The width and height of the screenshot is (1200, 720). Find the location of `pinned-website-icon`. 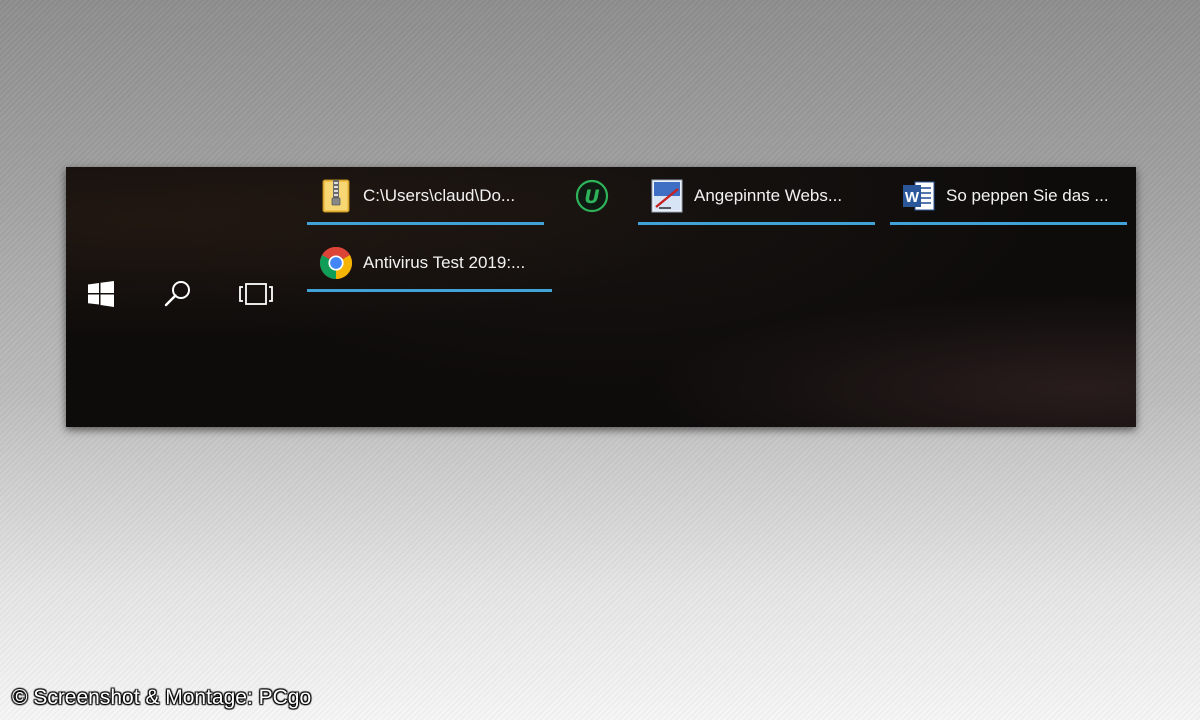

pinned-website-icon is located at coordinates (667, 196).